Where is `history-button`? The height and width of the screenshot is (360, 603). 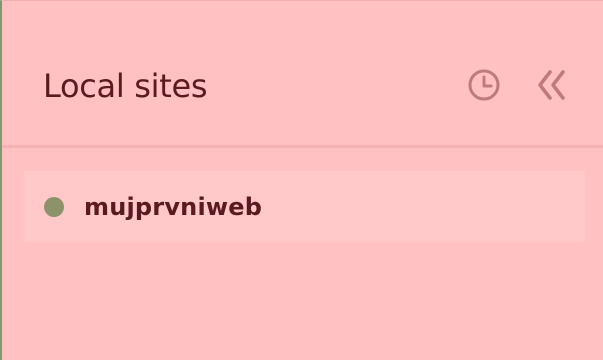 history-button is located at coordinates (484, 85).